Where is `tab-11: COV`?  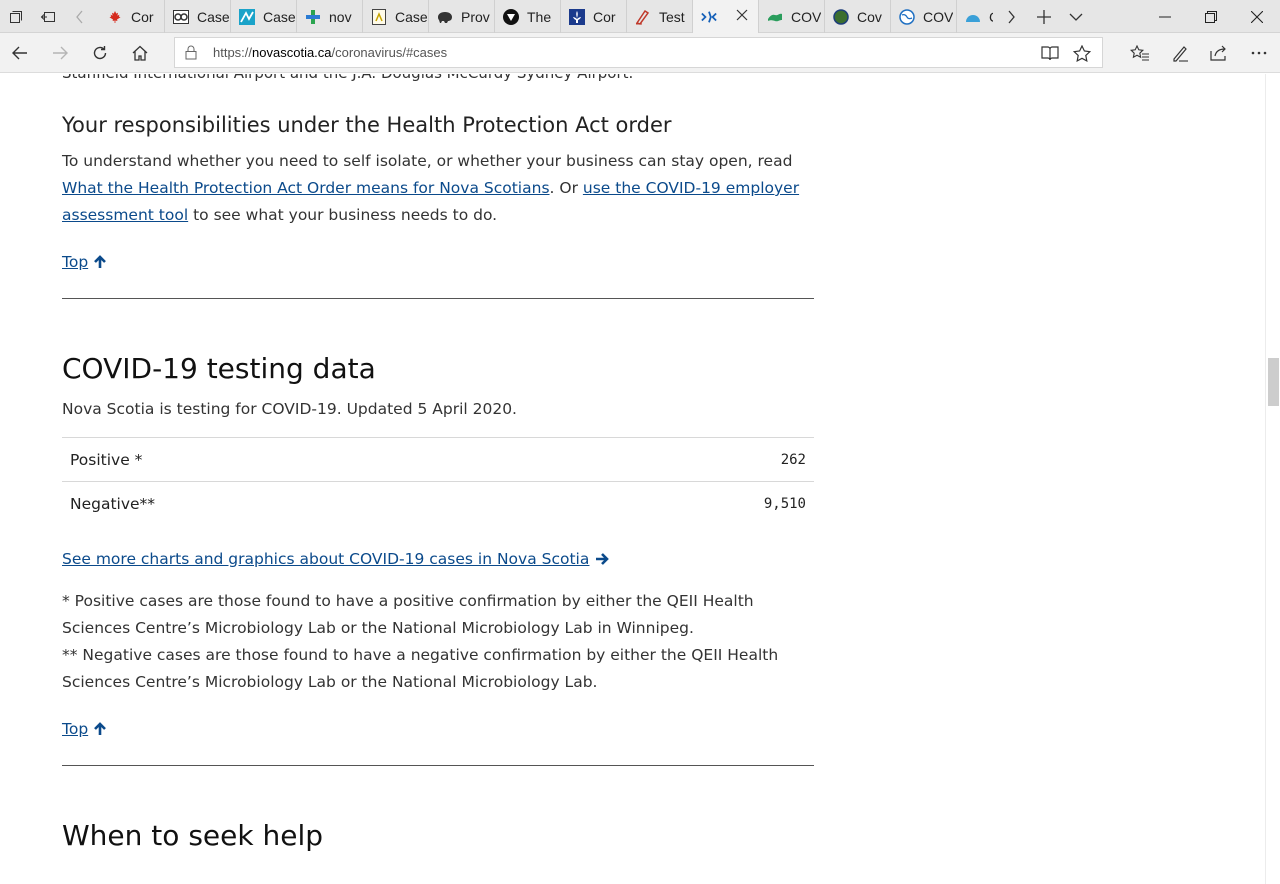
tab-11: COV is located at coordinates (792, 16).